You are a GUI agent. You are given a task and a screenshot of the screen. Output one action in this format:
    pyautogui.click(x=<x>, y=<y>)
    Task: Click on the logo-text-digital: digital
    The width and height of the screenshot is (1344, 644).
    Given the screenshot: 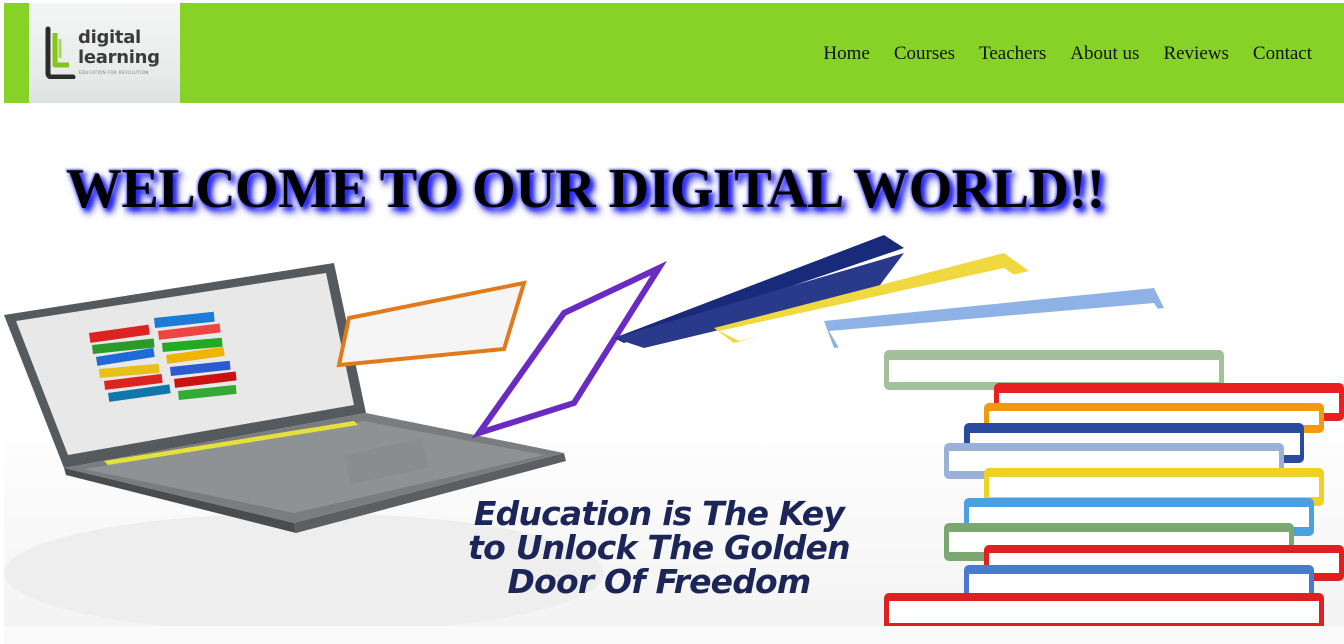 What is the action you would take?
    pyautogui.click(x=109, y=37)
    